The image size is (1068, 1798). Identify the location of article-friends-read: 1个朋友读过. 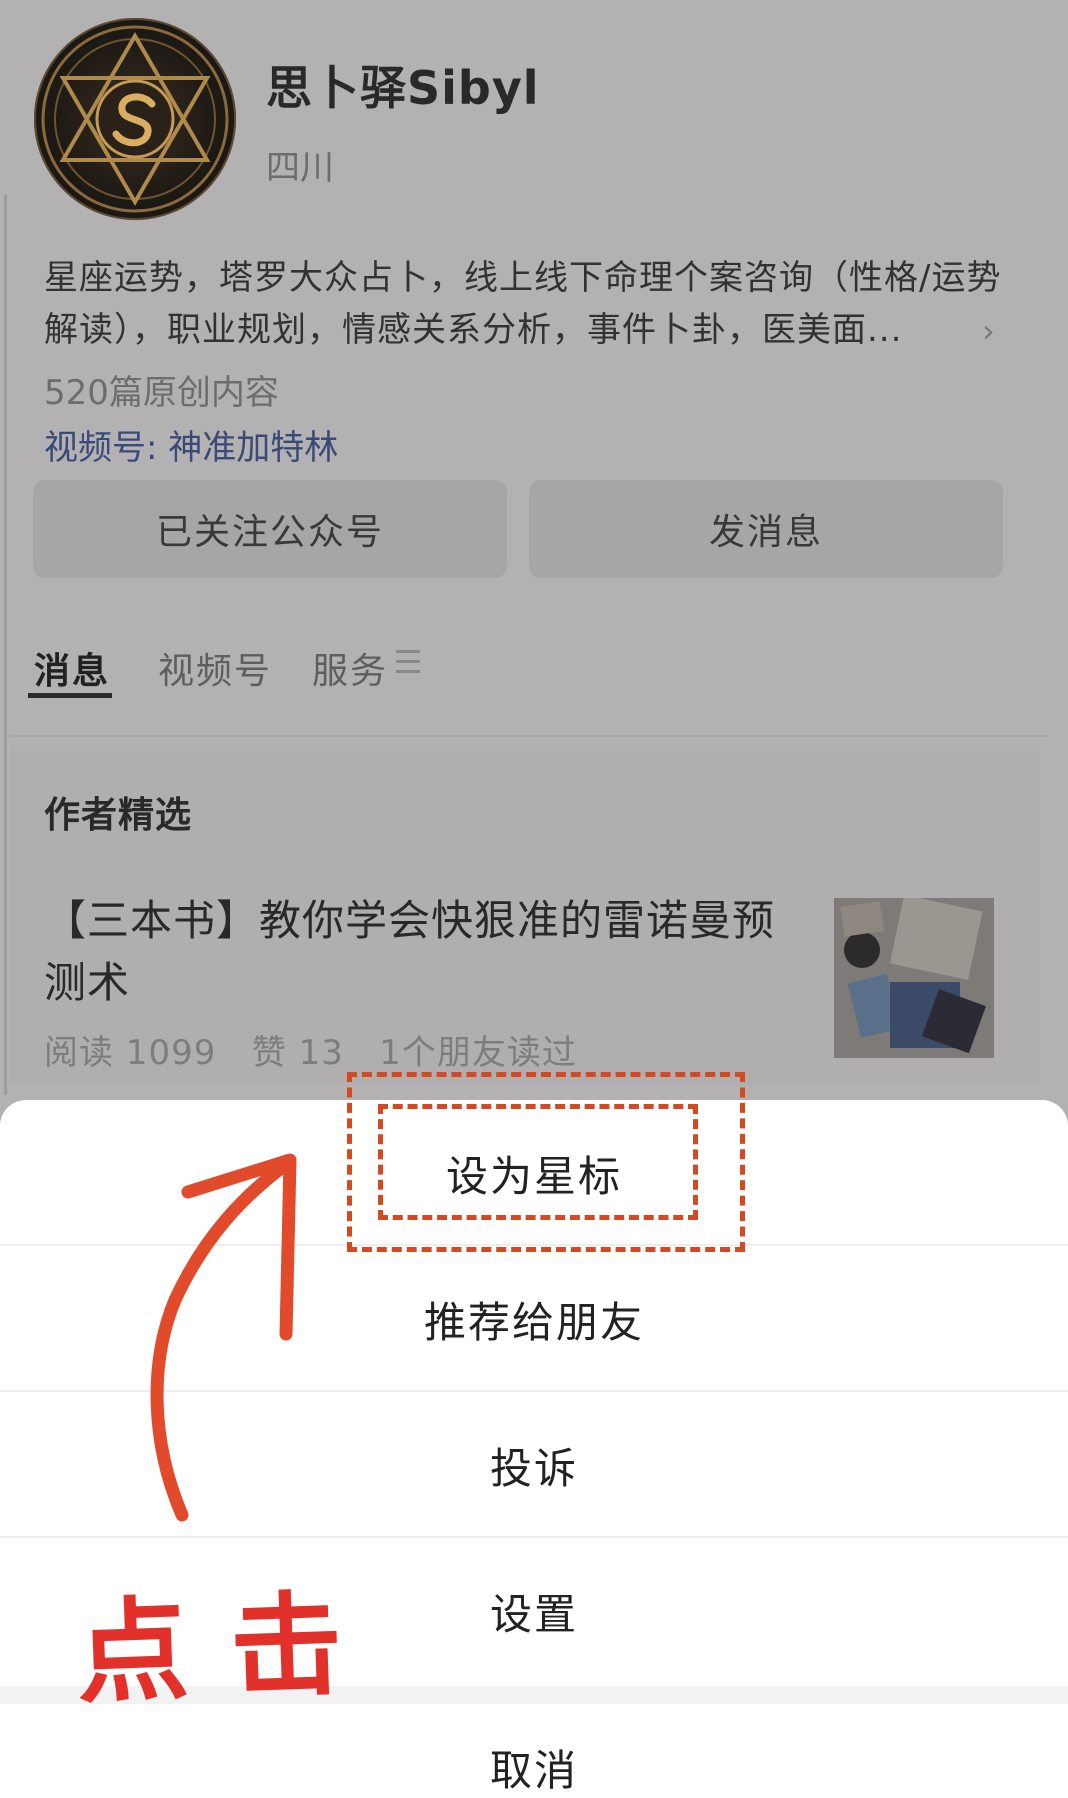
(478, 1053).